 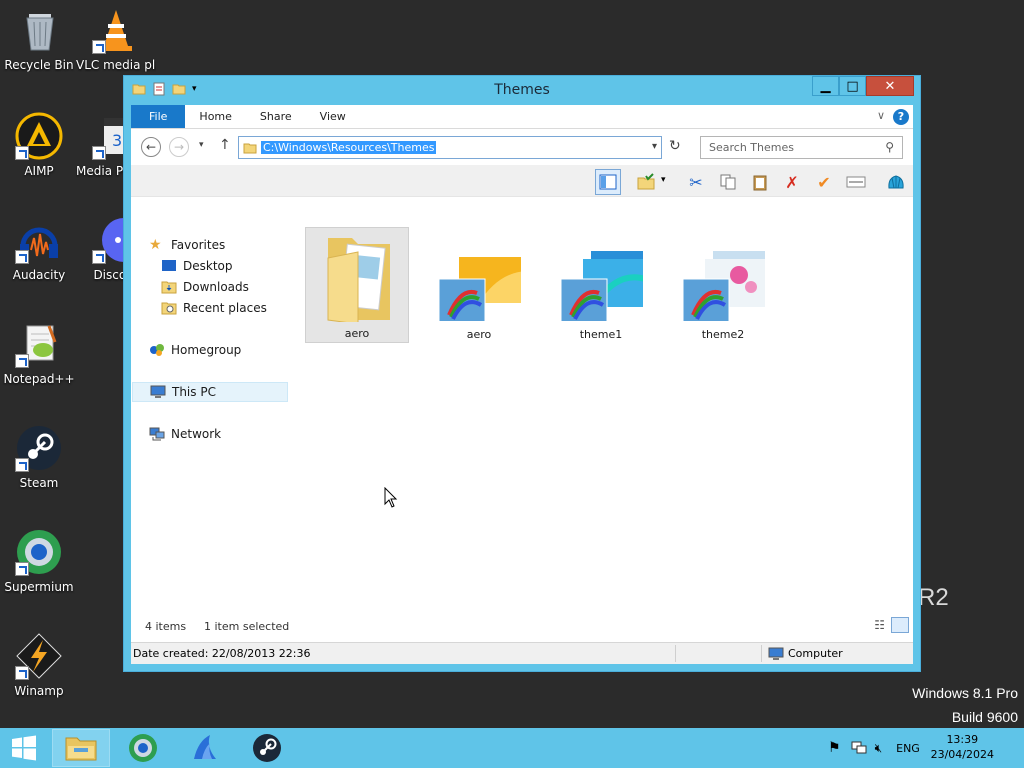 What do you see at coordinates (890, 86) in the screenshot?
I see `close-button: ✕` at bounding box center [890, 86].